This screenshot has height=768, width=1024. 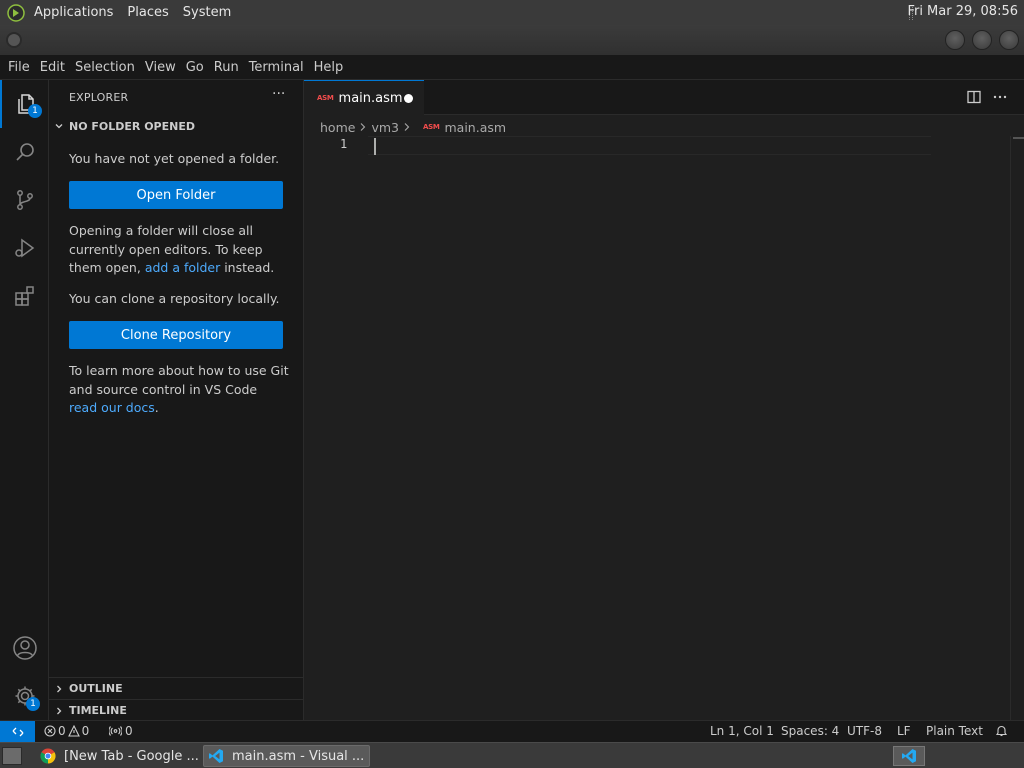 What do you see at coordinates (974, 97) in the screenshot?
I see `split-editor-icon` at bounding box center [974, 97].